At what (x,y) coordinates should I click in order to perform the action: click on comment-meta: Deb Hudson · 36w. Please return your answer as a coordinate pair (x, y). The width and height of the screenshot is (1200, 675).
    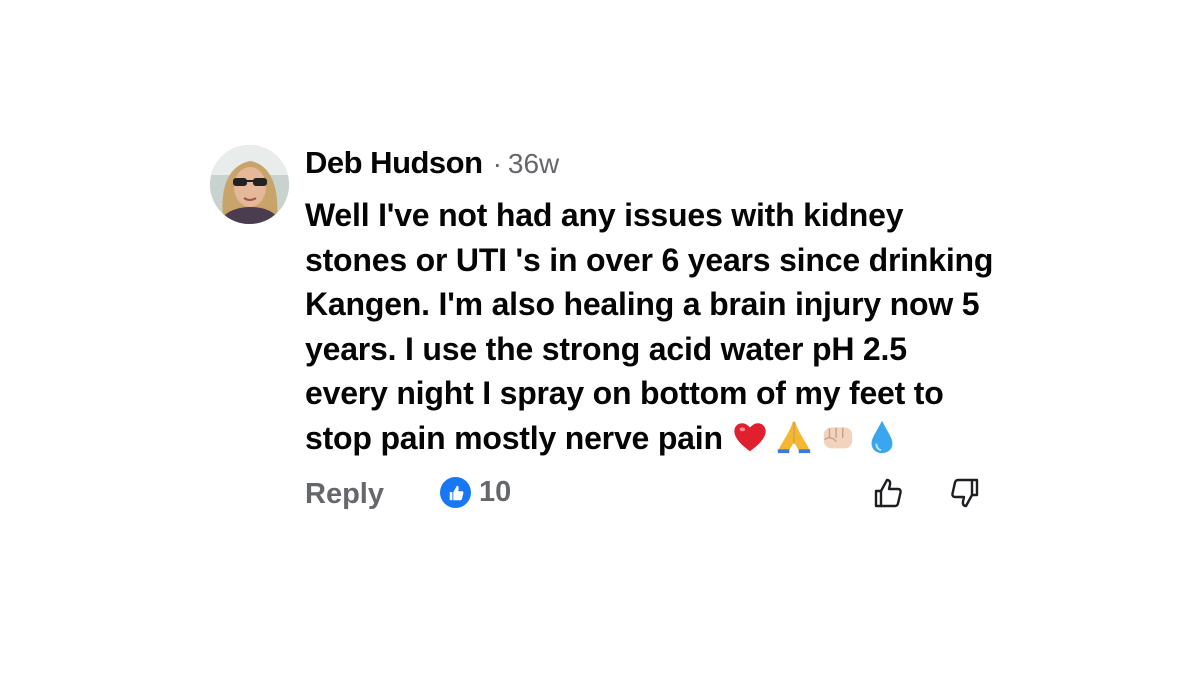
    Looking at the image, I should click on (650, 165).